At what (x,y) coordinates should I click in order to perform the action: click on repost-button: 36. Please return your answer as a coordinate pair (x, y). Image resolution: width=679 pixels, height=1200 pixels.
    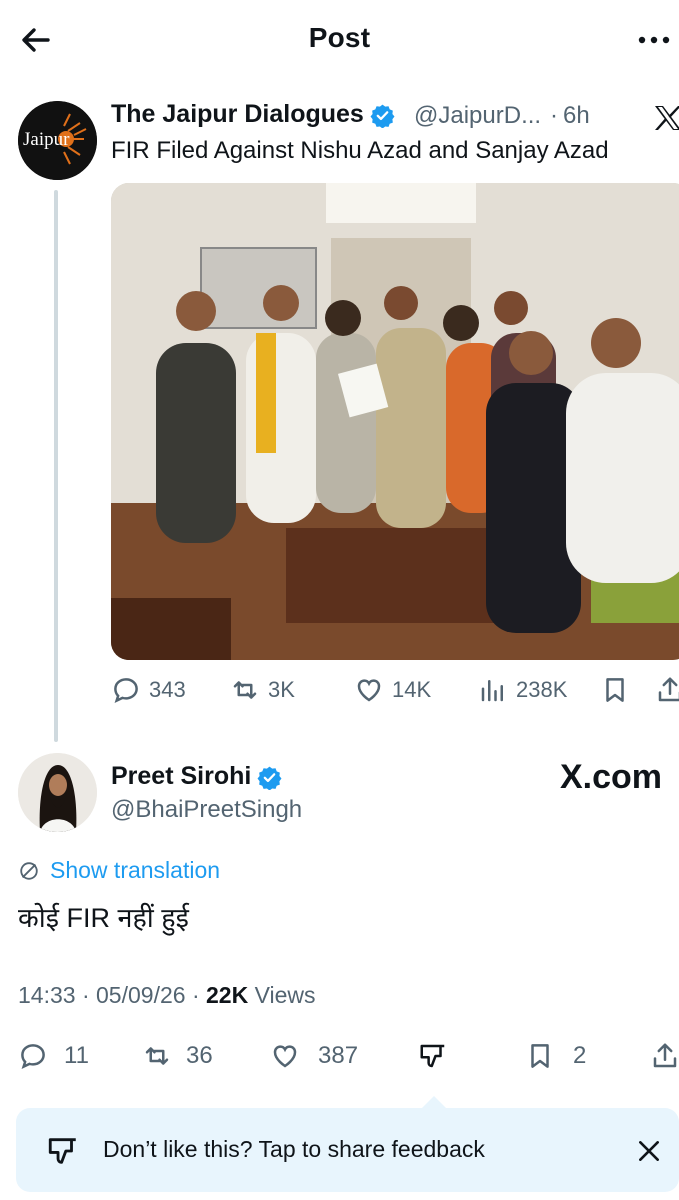
    Looking at the image, I should click on (177, 1056).